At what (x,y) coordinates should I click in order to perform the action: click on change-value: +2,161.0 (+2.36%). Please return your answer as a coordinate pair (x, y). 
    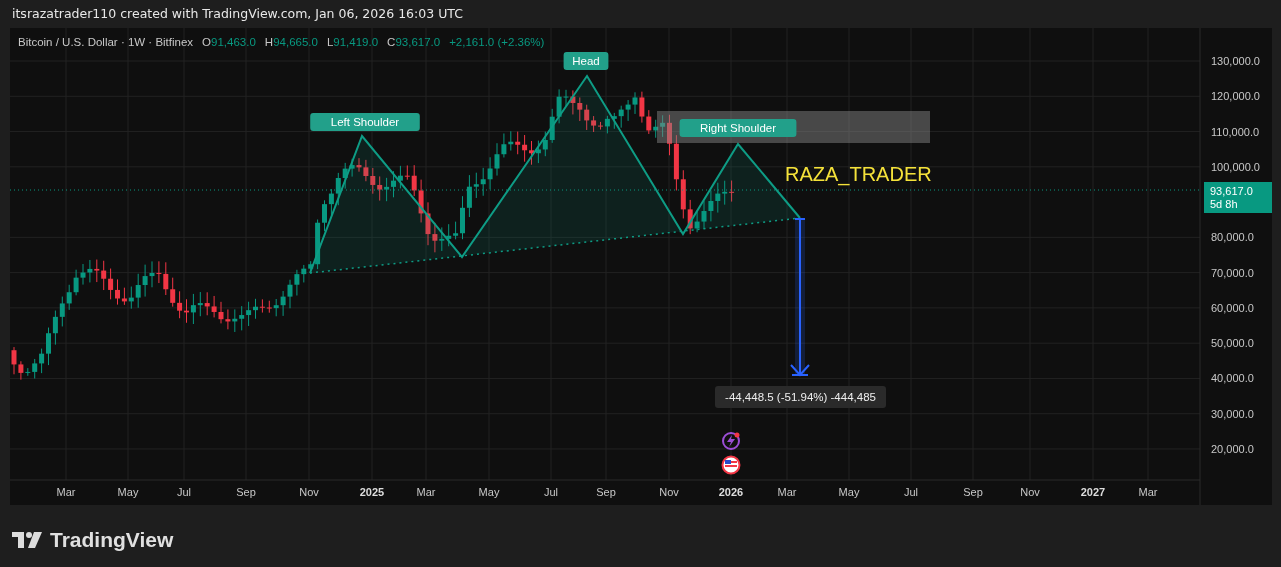
    Looking at the image, I should click on (497, 42).